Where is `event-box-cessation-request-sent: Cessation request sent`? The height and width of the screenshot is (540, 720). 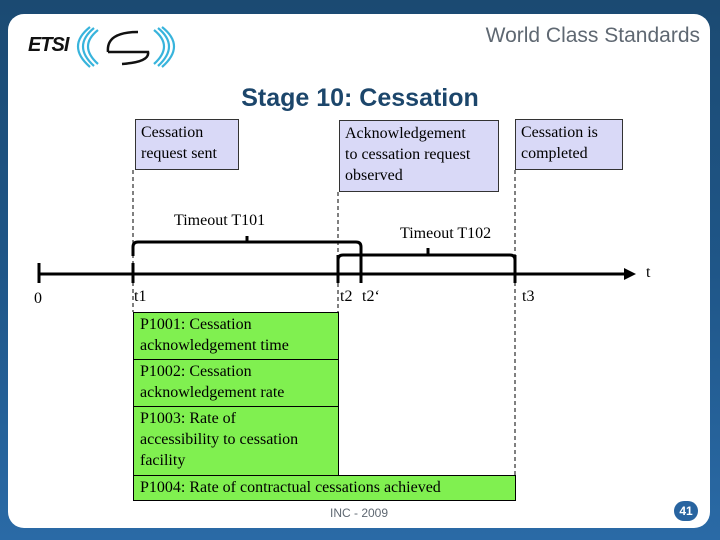 event-box-cessation-request-sent: Cessation request sent is located at coordinates (187, 144).